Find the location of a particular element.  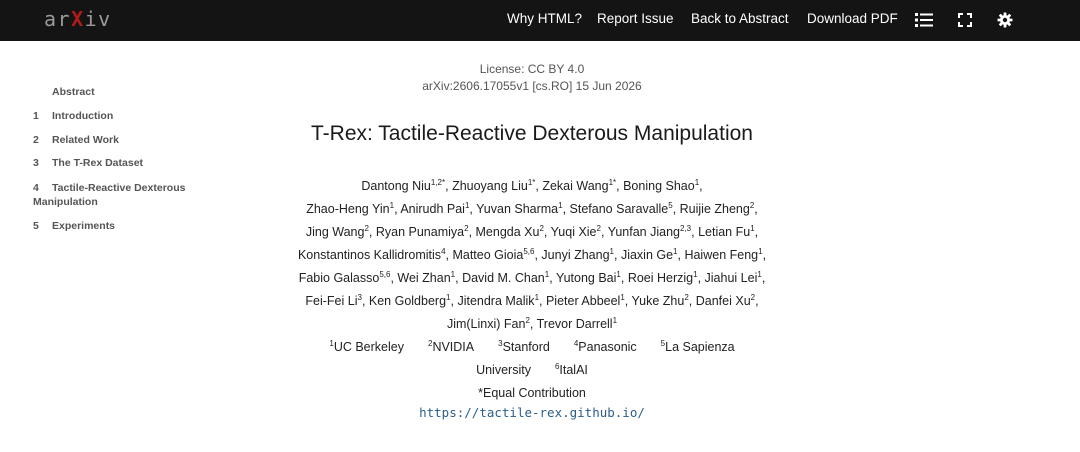

author-name: Boning Shao1 is located at coordinates (661, 186).